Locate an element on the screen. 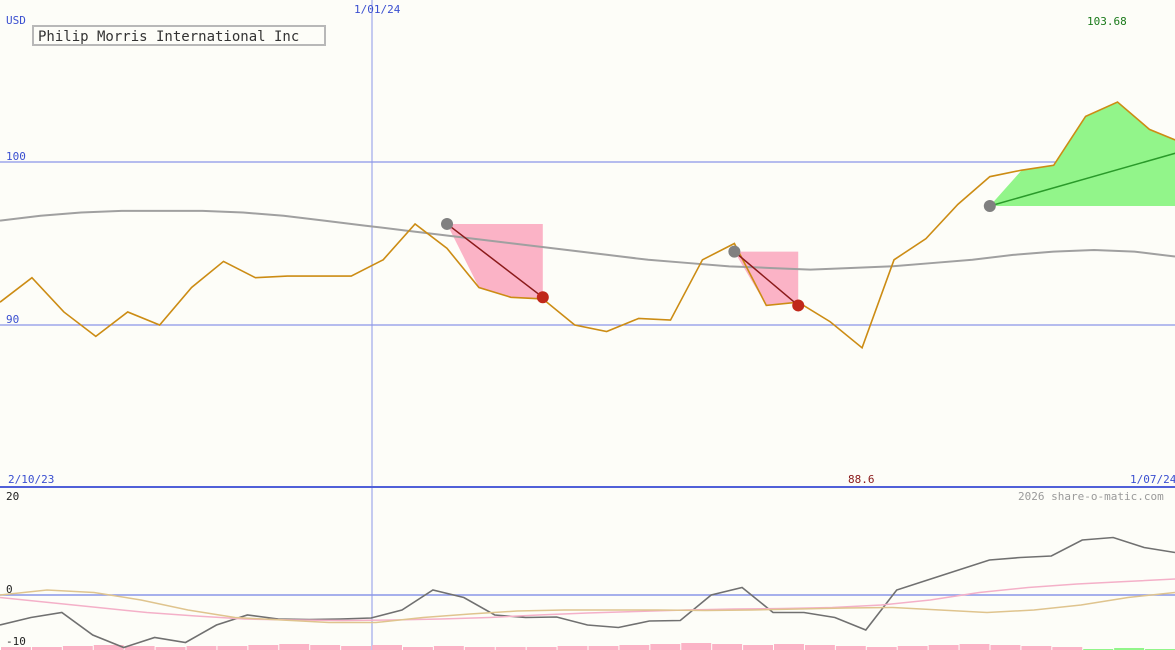 Image resolution: width=1175 pixels, height=650 pixels. currency-label: USD is located at coordinates (16, 20).